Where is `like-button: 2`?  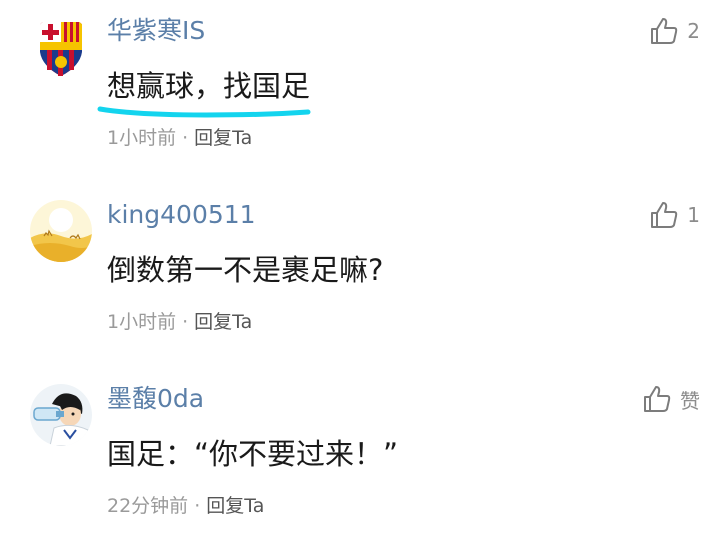 like-button: 2 is located at coordinates (674, 31).